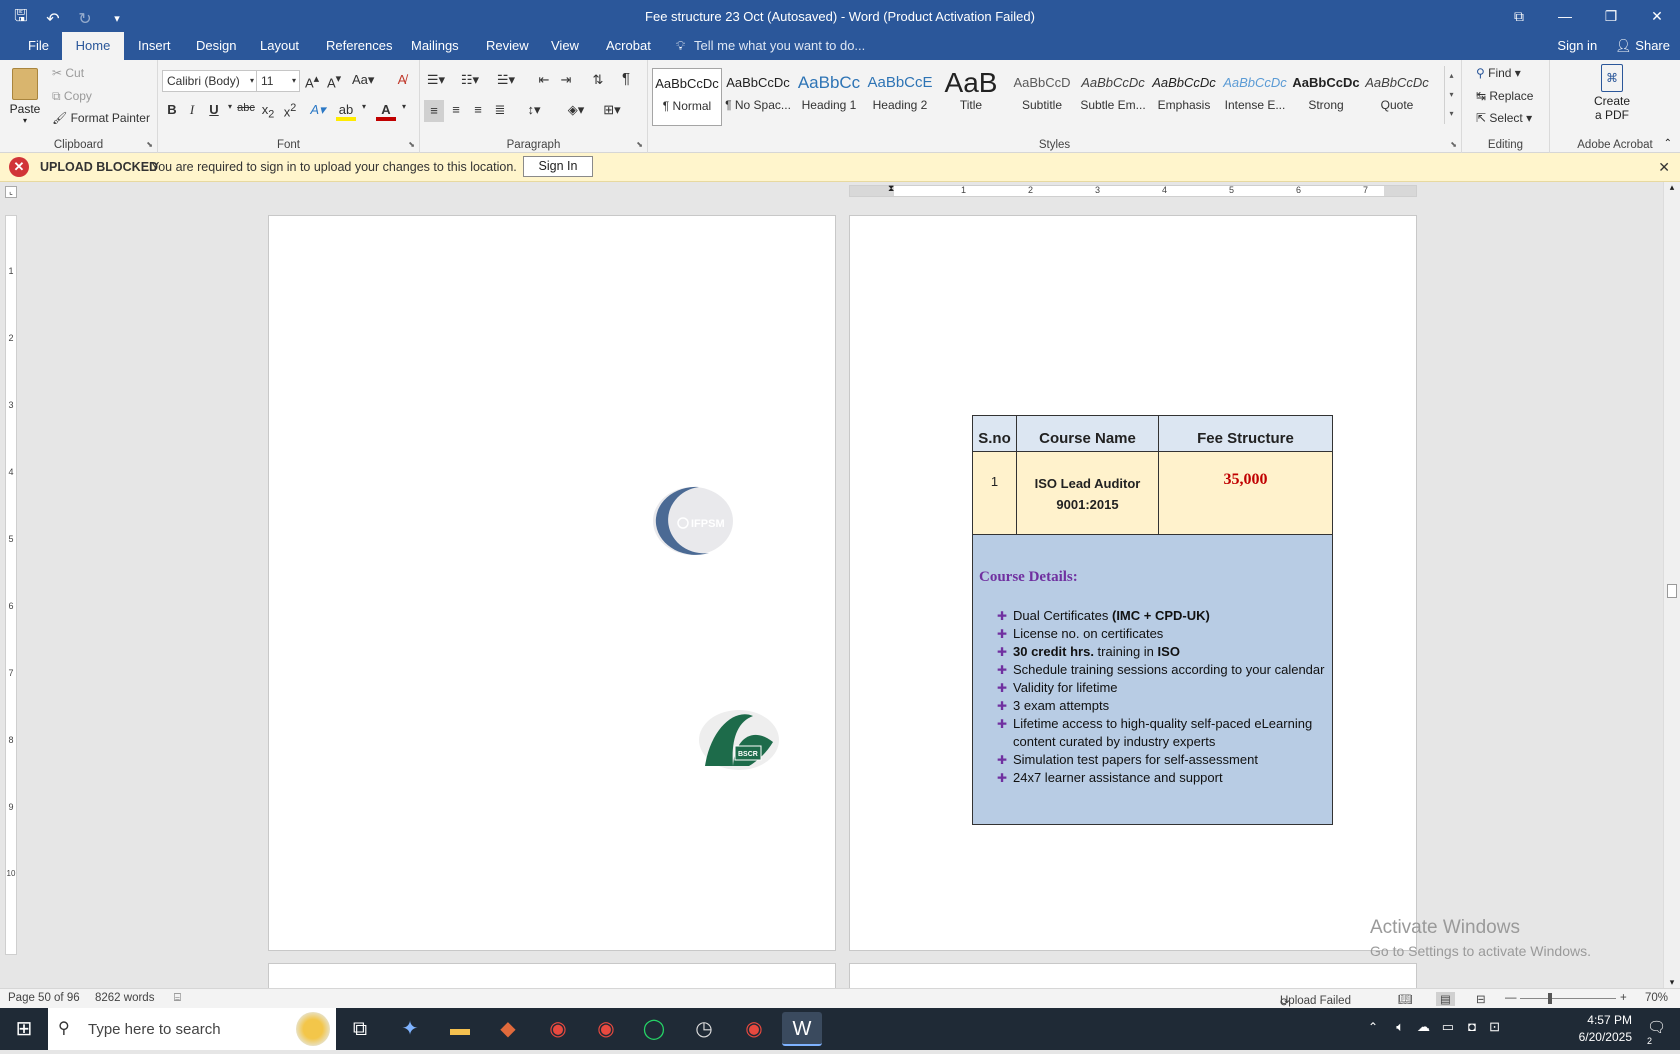  I want to click on shading-icon: ◈▾, so click(576, 110).